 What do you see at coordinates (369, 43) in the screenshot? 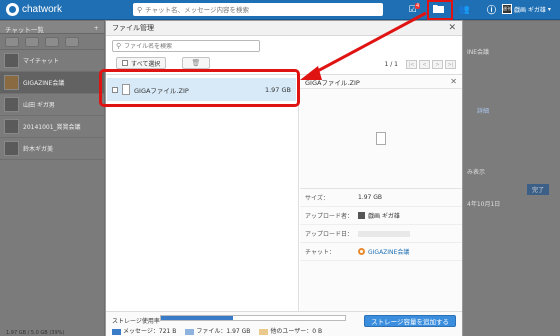
I see `arrow-shaft` at bounding box center [369, 43].